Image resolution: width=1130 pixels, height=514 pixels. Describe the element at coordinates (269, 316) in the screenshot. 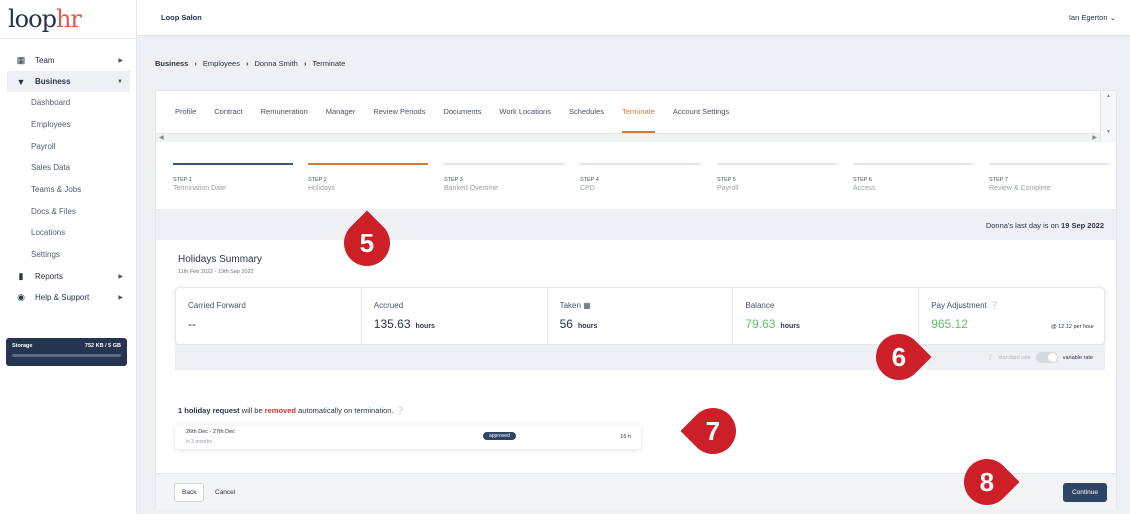

I see `stat-carried-forward: Carried Forward --` at that location.